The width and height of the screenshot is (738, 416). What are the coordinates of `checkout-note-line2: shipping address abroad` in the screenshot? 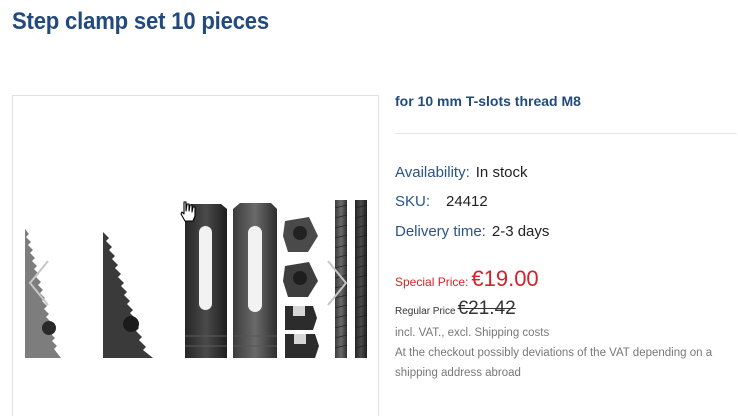 It's located at (458, 373).